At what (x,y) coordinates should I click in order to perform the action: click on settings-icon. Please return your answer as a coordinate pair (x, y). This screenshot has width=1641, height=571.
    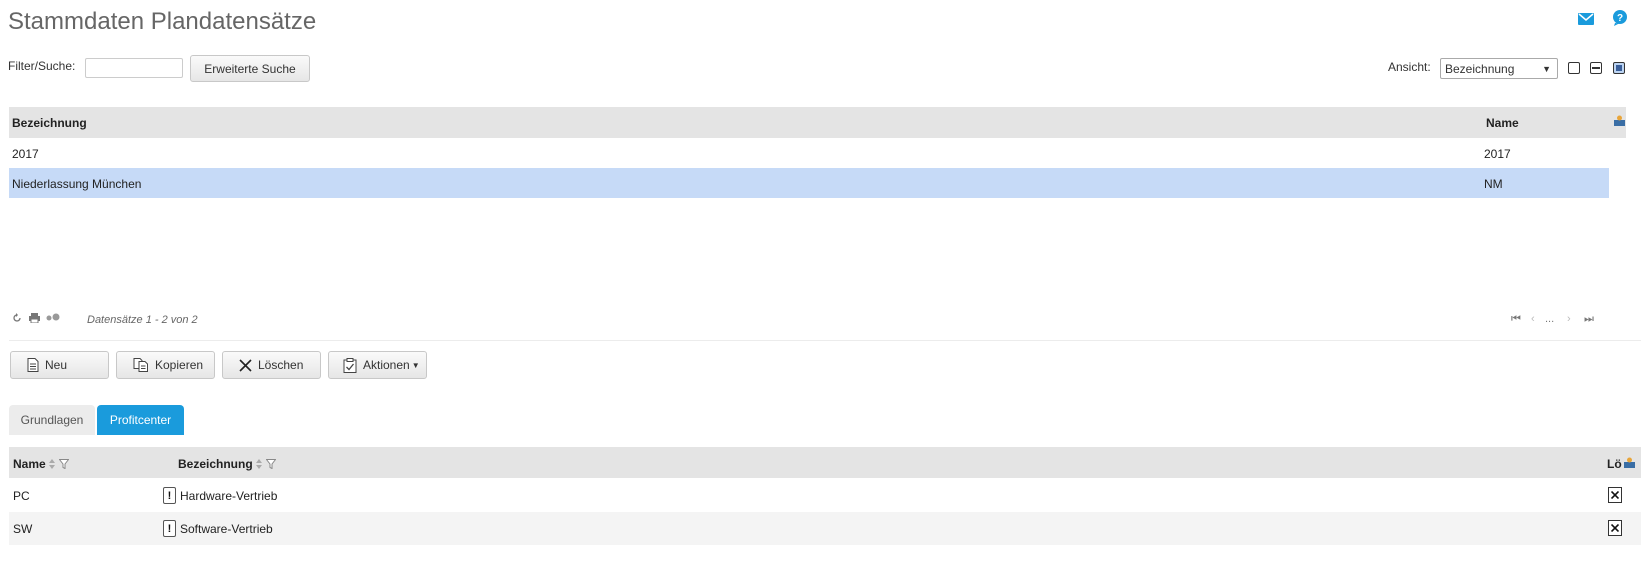
    Looking at the image, I should click on (53, 319).